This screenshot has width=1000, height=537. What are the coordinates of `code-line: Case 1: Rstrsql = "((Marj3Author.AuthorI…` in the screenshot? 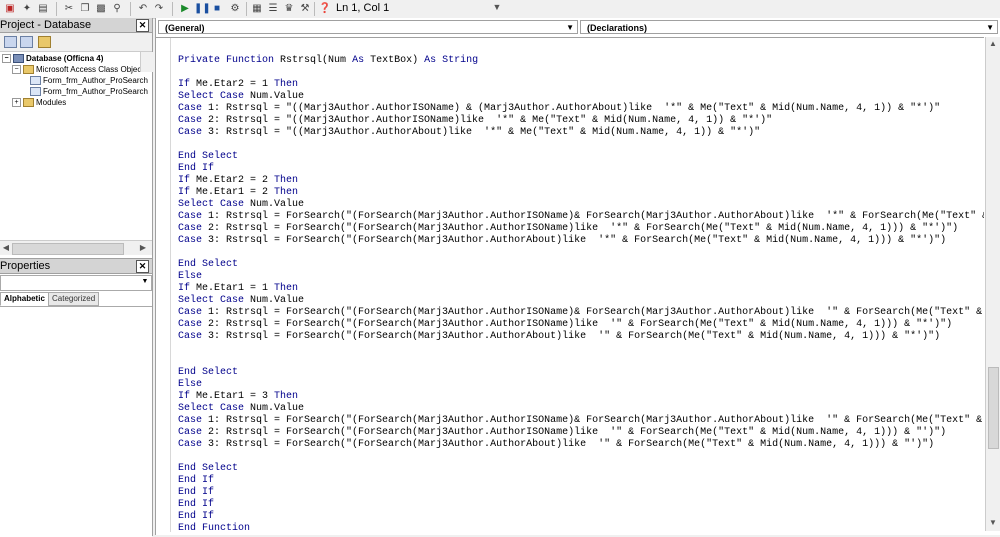 It's located at (581, 109).